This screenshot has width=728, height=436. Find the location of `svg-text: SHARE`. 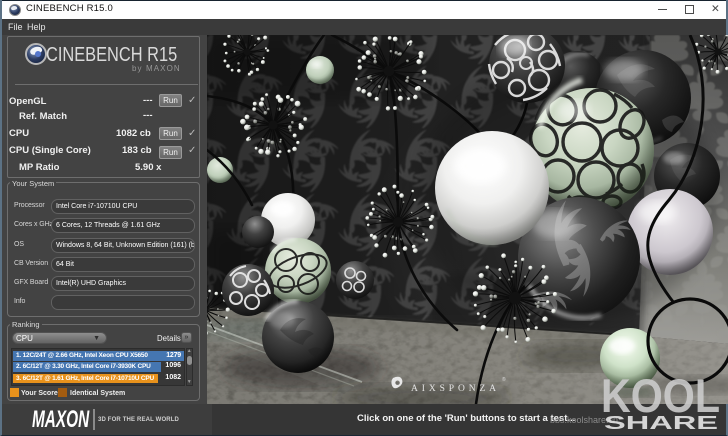

svg-text: SHARE is located at coordinates (661, 422).